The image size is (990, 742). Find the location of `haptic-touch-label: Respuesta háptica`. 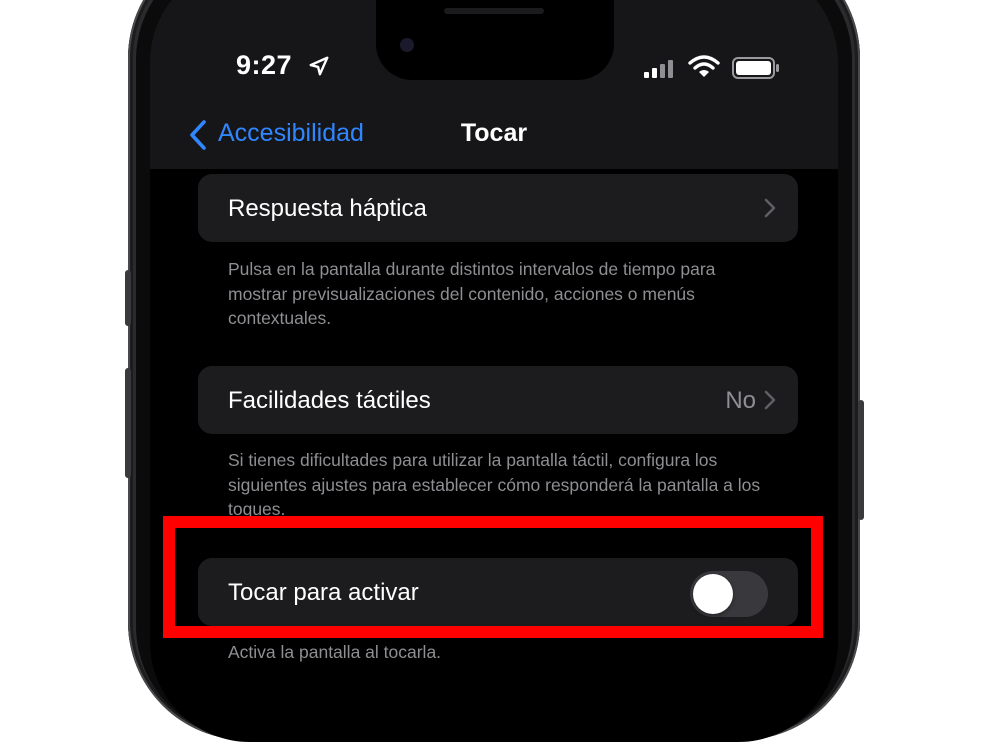

haptic-touch-label: Respuesta háptica is located at coordinates (327, 208).